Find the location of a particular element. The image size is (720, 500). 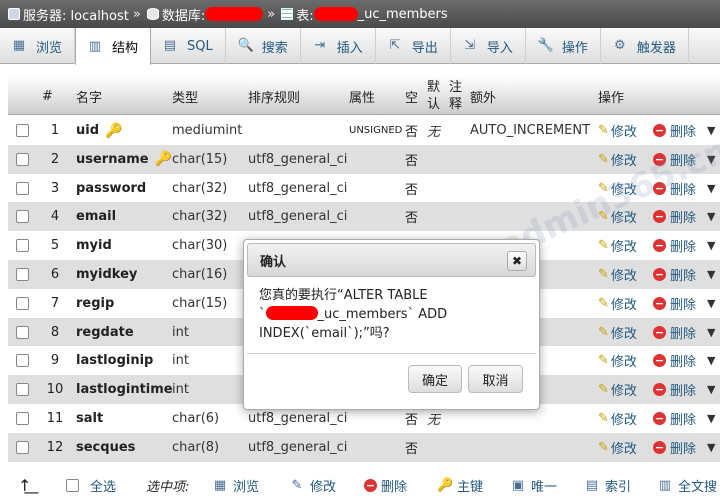

dialog-titlebar: 确认 ✖ is located at coordinates (391, 260).